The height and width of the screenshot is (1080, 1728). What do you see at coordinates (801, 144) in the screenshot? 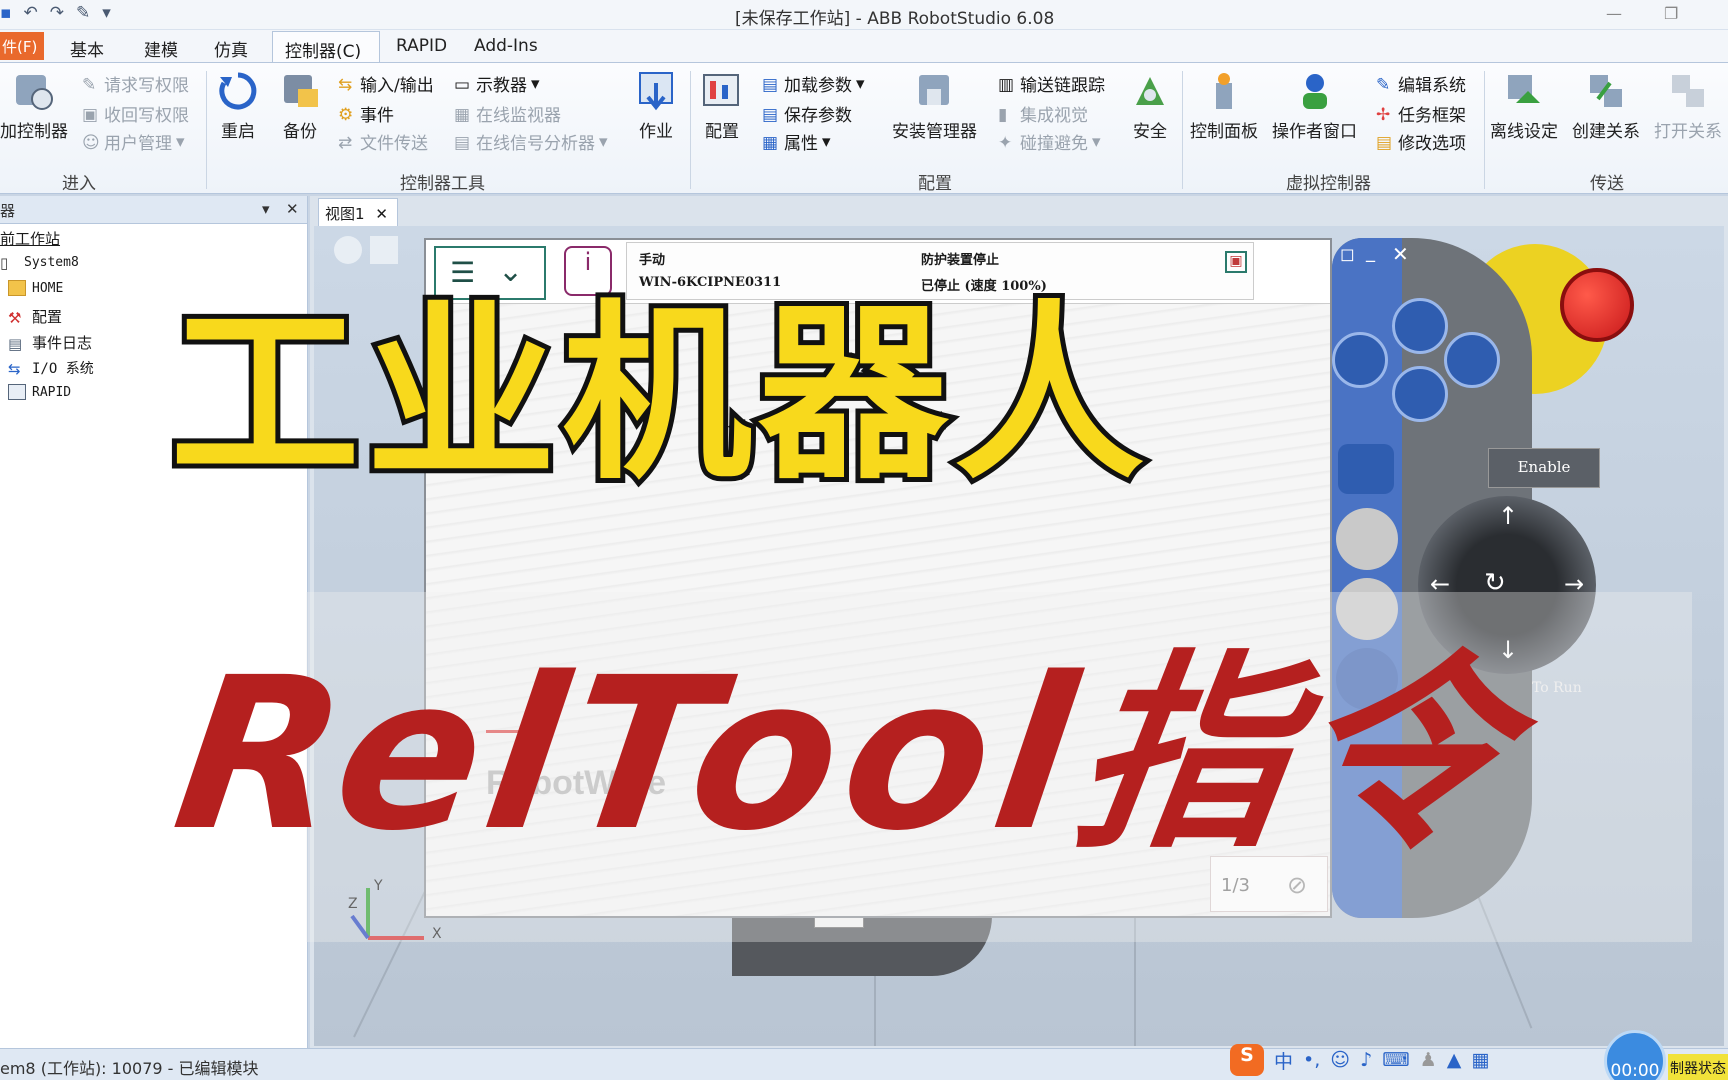
I see `properties-label: 属性` at bounding box center [801, 144].